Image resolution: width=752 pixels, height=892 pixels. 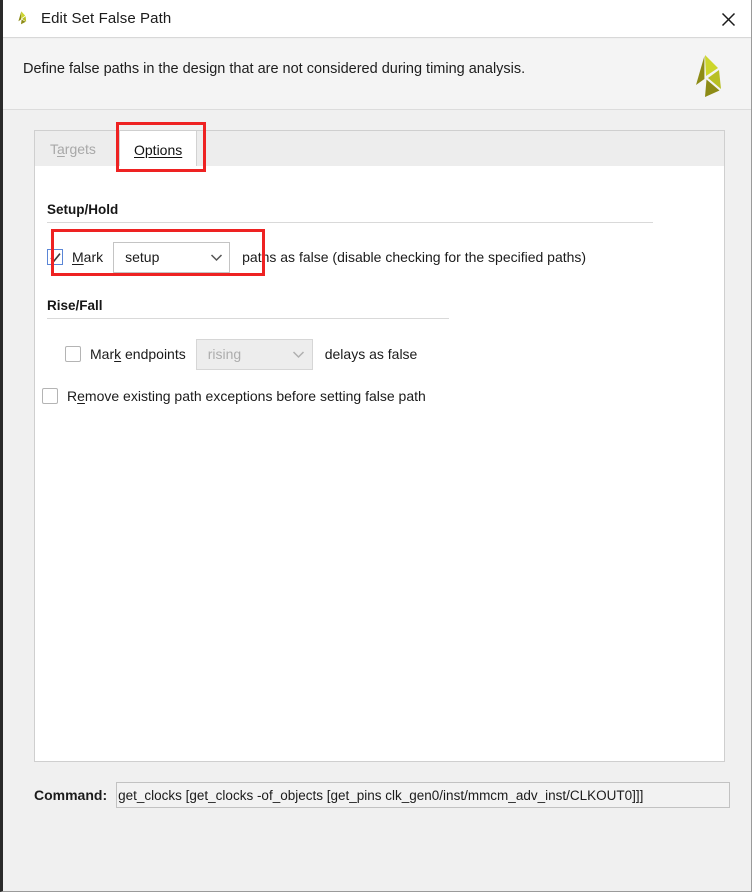 I want to click on tab-targets: Targets, so click(x=73, y=149).